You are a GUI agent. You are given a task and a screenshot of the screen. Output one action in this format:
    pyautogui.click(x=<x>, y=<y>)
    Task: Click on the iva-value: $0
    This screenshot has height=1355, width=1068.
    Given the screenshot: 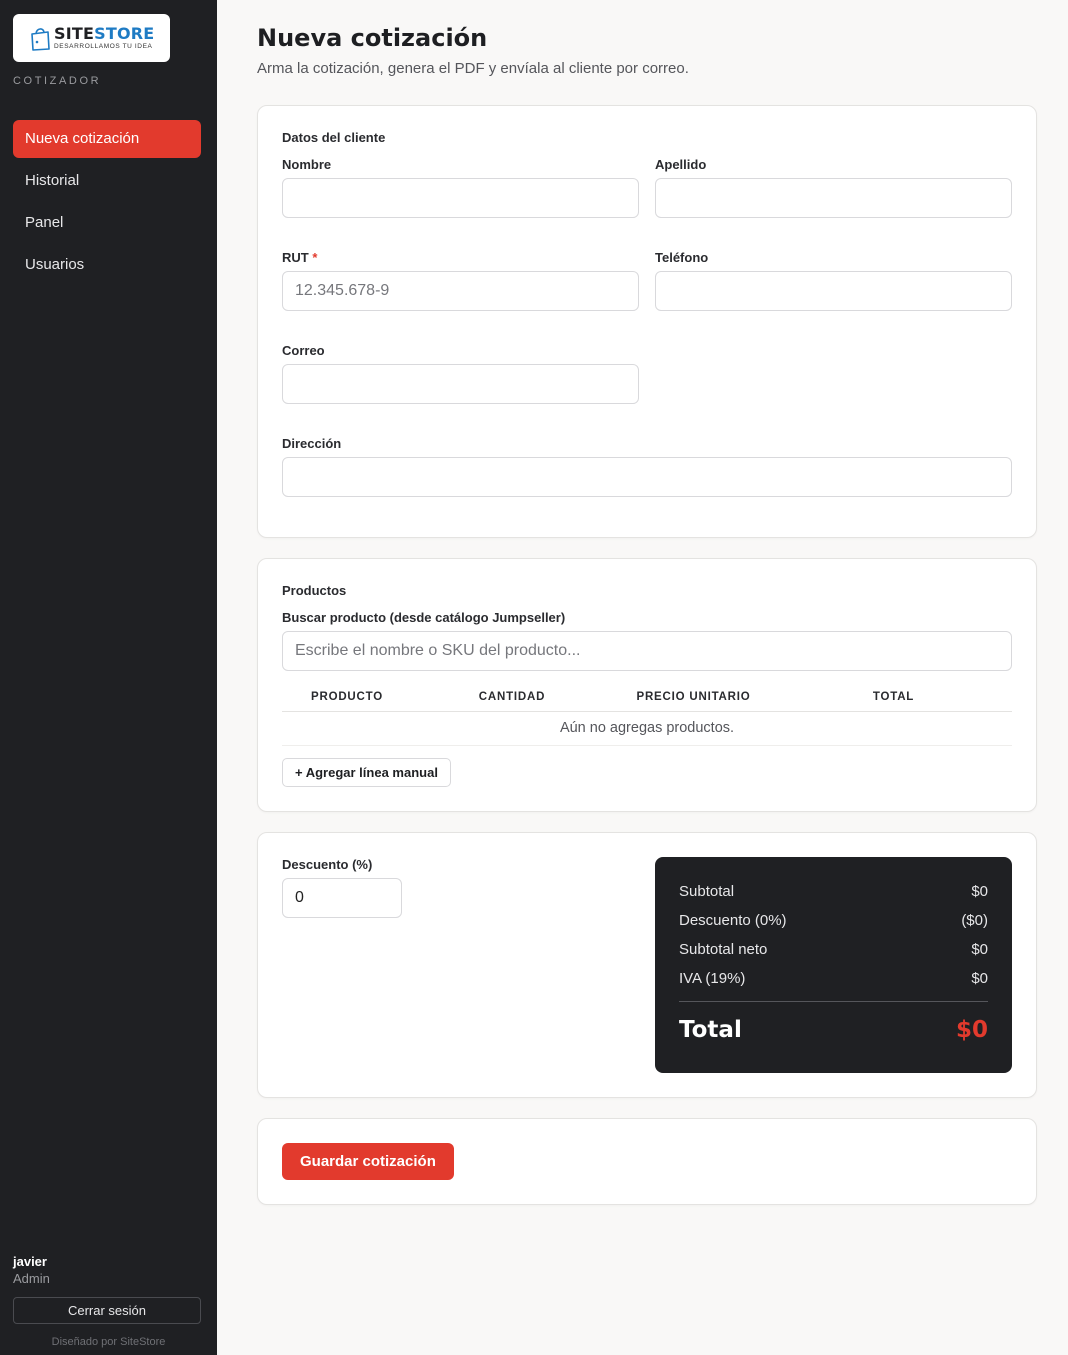 What is the action you would take?
    pyautogui.click(x=979, y=978)
    